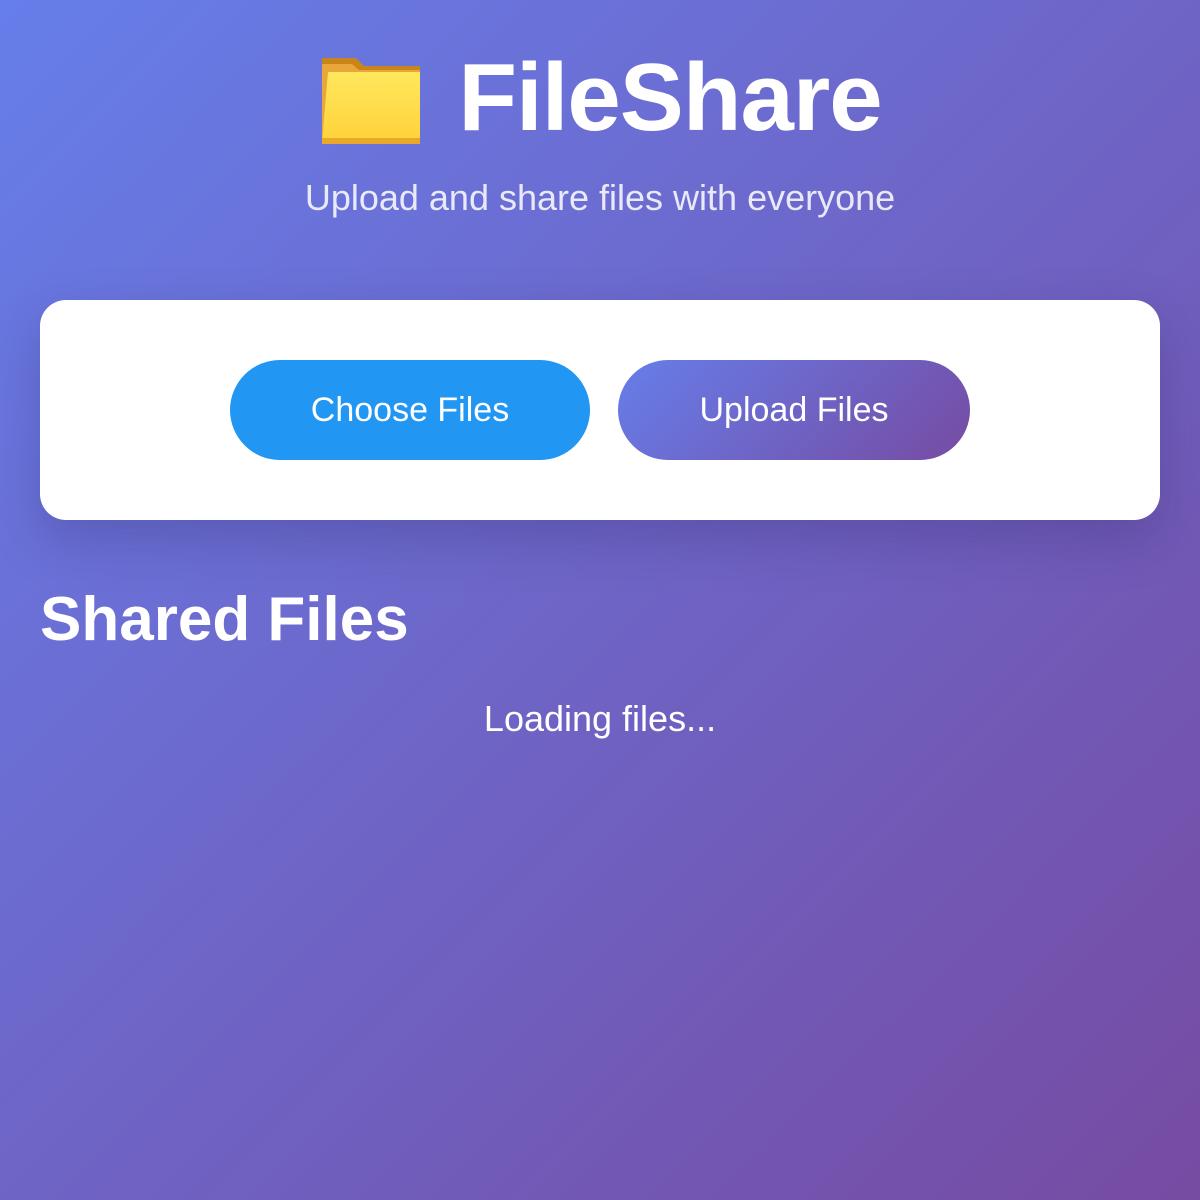 The width and height of the screenshot is (1200, 1200). Describe the element at coordinates (670, 97) in the screenshot. I see `app-title: FileShare` at that location.